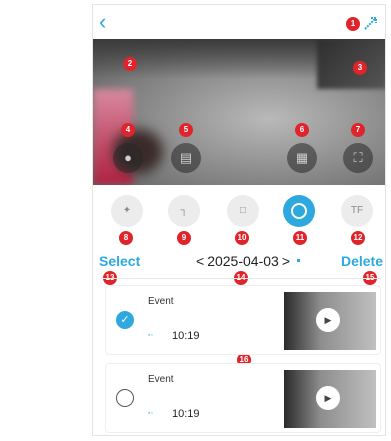  What do you see at coordinates (243, 398) in the screenshot?
I see `event-card: Event ▪▫ 10:19 ▶` at bounding box center [243, 398].